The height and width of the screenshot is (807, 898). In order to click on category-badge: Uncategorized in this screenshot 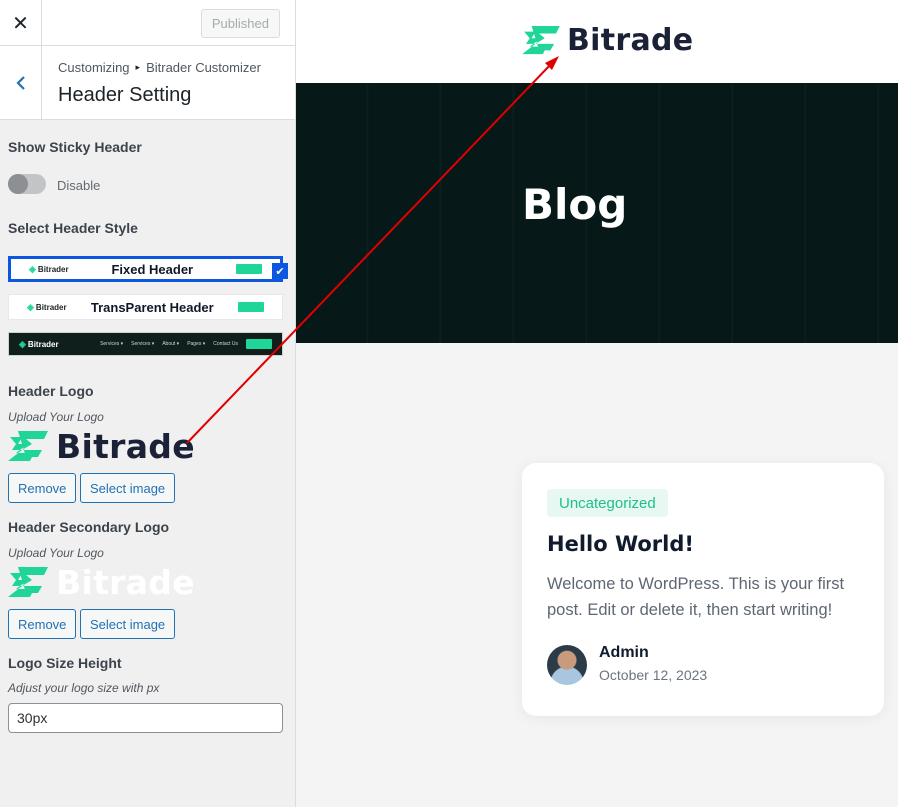, I will do `click(607, 503)`.